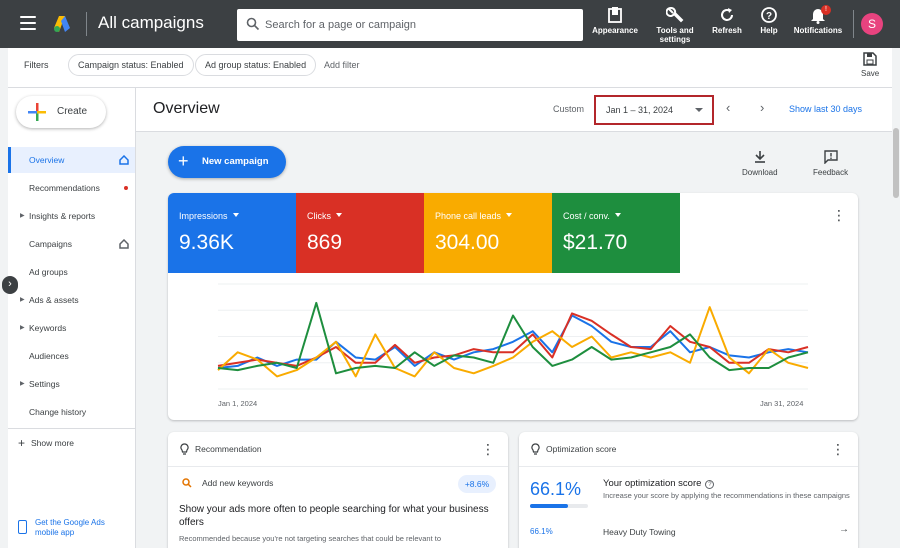  Describe the element at coordinates (61, 112) in the screenshot. I see `create-button: Create` at that location.